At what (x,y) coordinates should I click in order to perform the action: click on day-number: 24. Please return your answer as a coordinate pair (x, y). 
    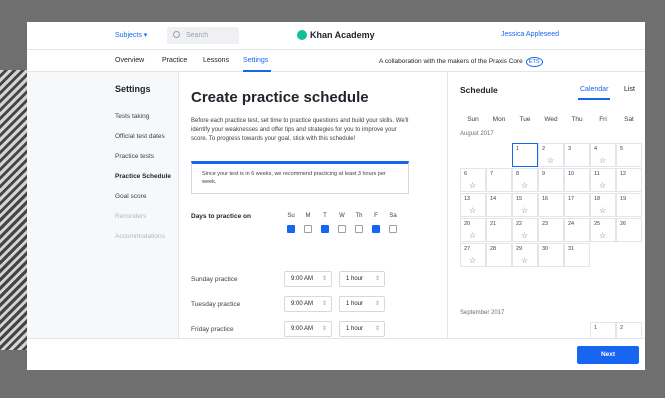
    Looking at the image, I should click on (571, 224).